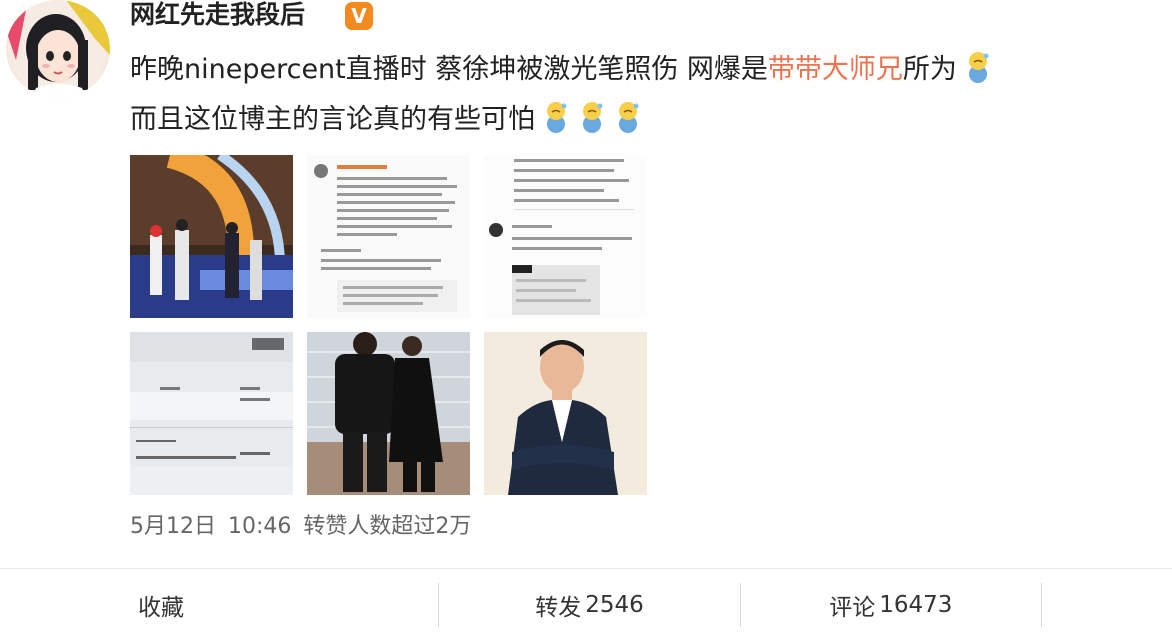  Describe the element at coordinates (58, 49) in the screenshot. I see `avatar` at that location.